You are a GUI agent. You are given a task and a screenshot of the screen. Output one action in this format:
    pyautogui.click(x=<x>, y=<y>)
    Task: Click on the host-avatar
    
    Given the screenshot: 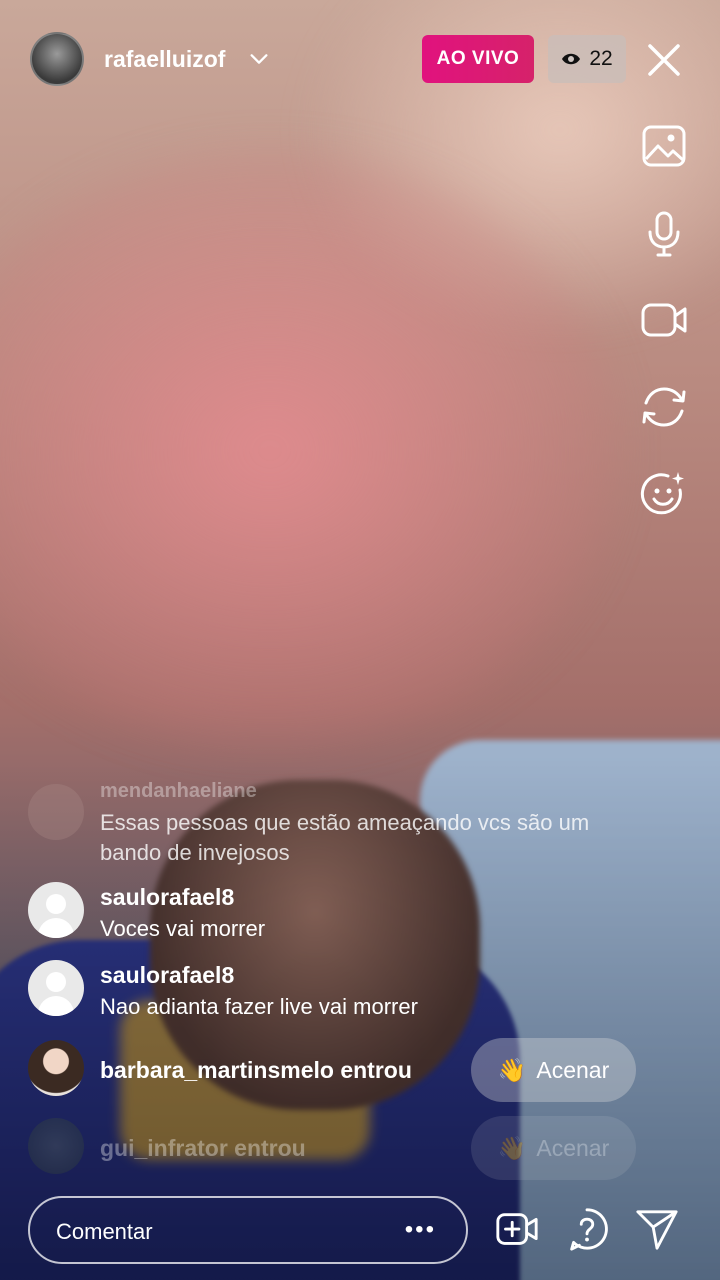 What is the action you would take?
    pyautogui.click(x=57, y=59)
    